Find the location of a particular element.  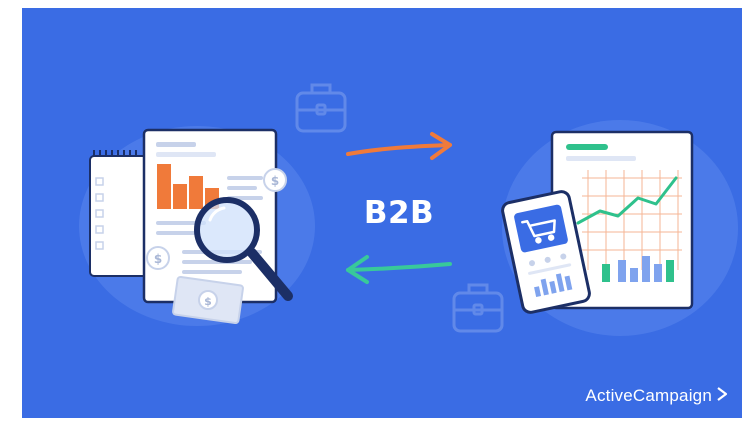

brand-logo: ActiveCampaign is located at coordinates (656, 396).